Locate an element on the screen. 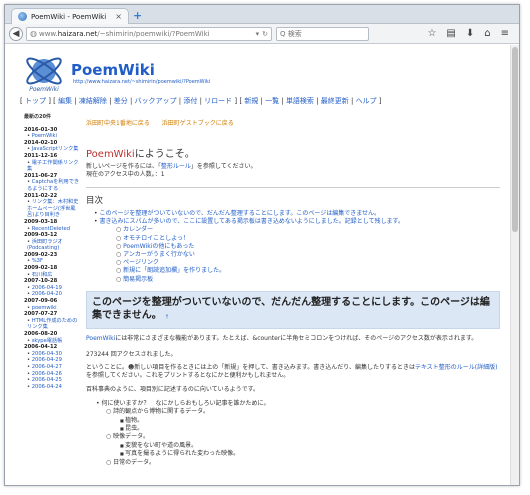 The height and width of the screenshot is (495, 530). usage-label: 詩的観点から博物に関するデータ。 is located at coordinates (161, 412).